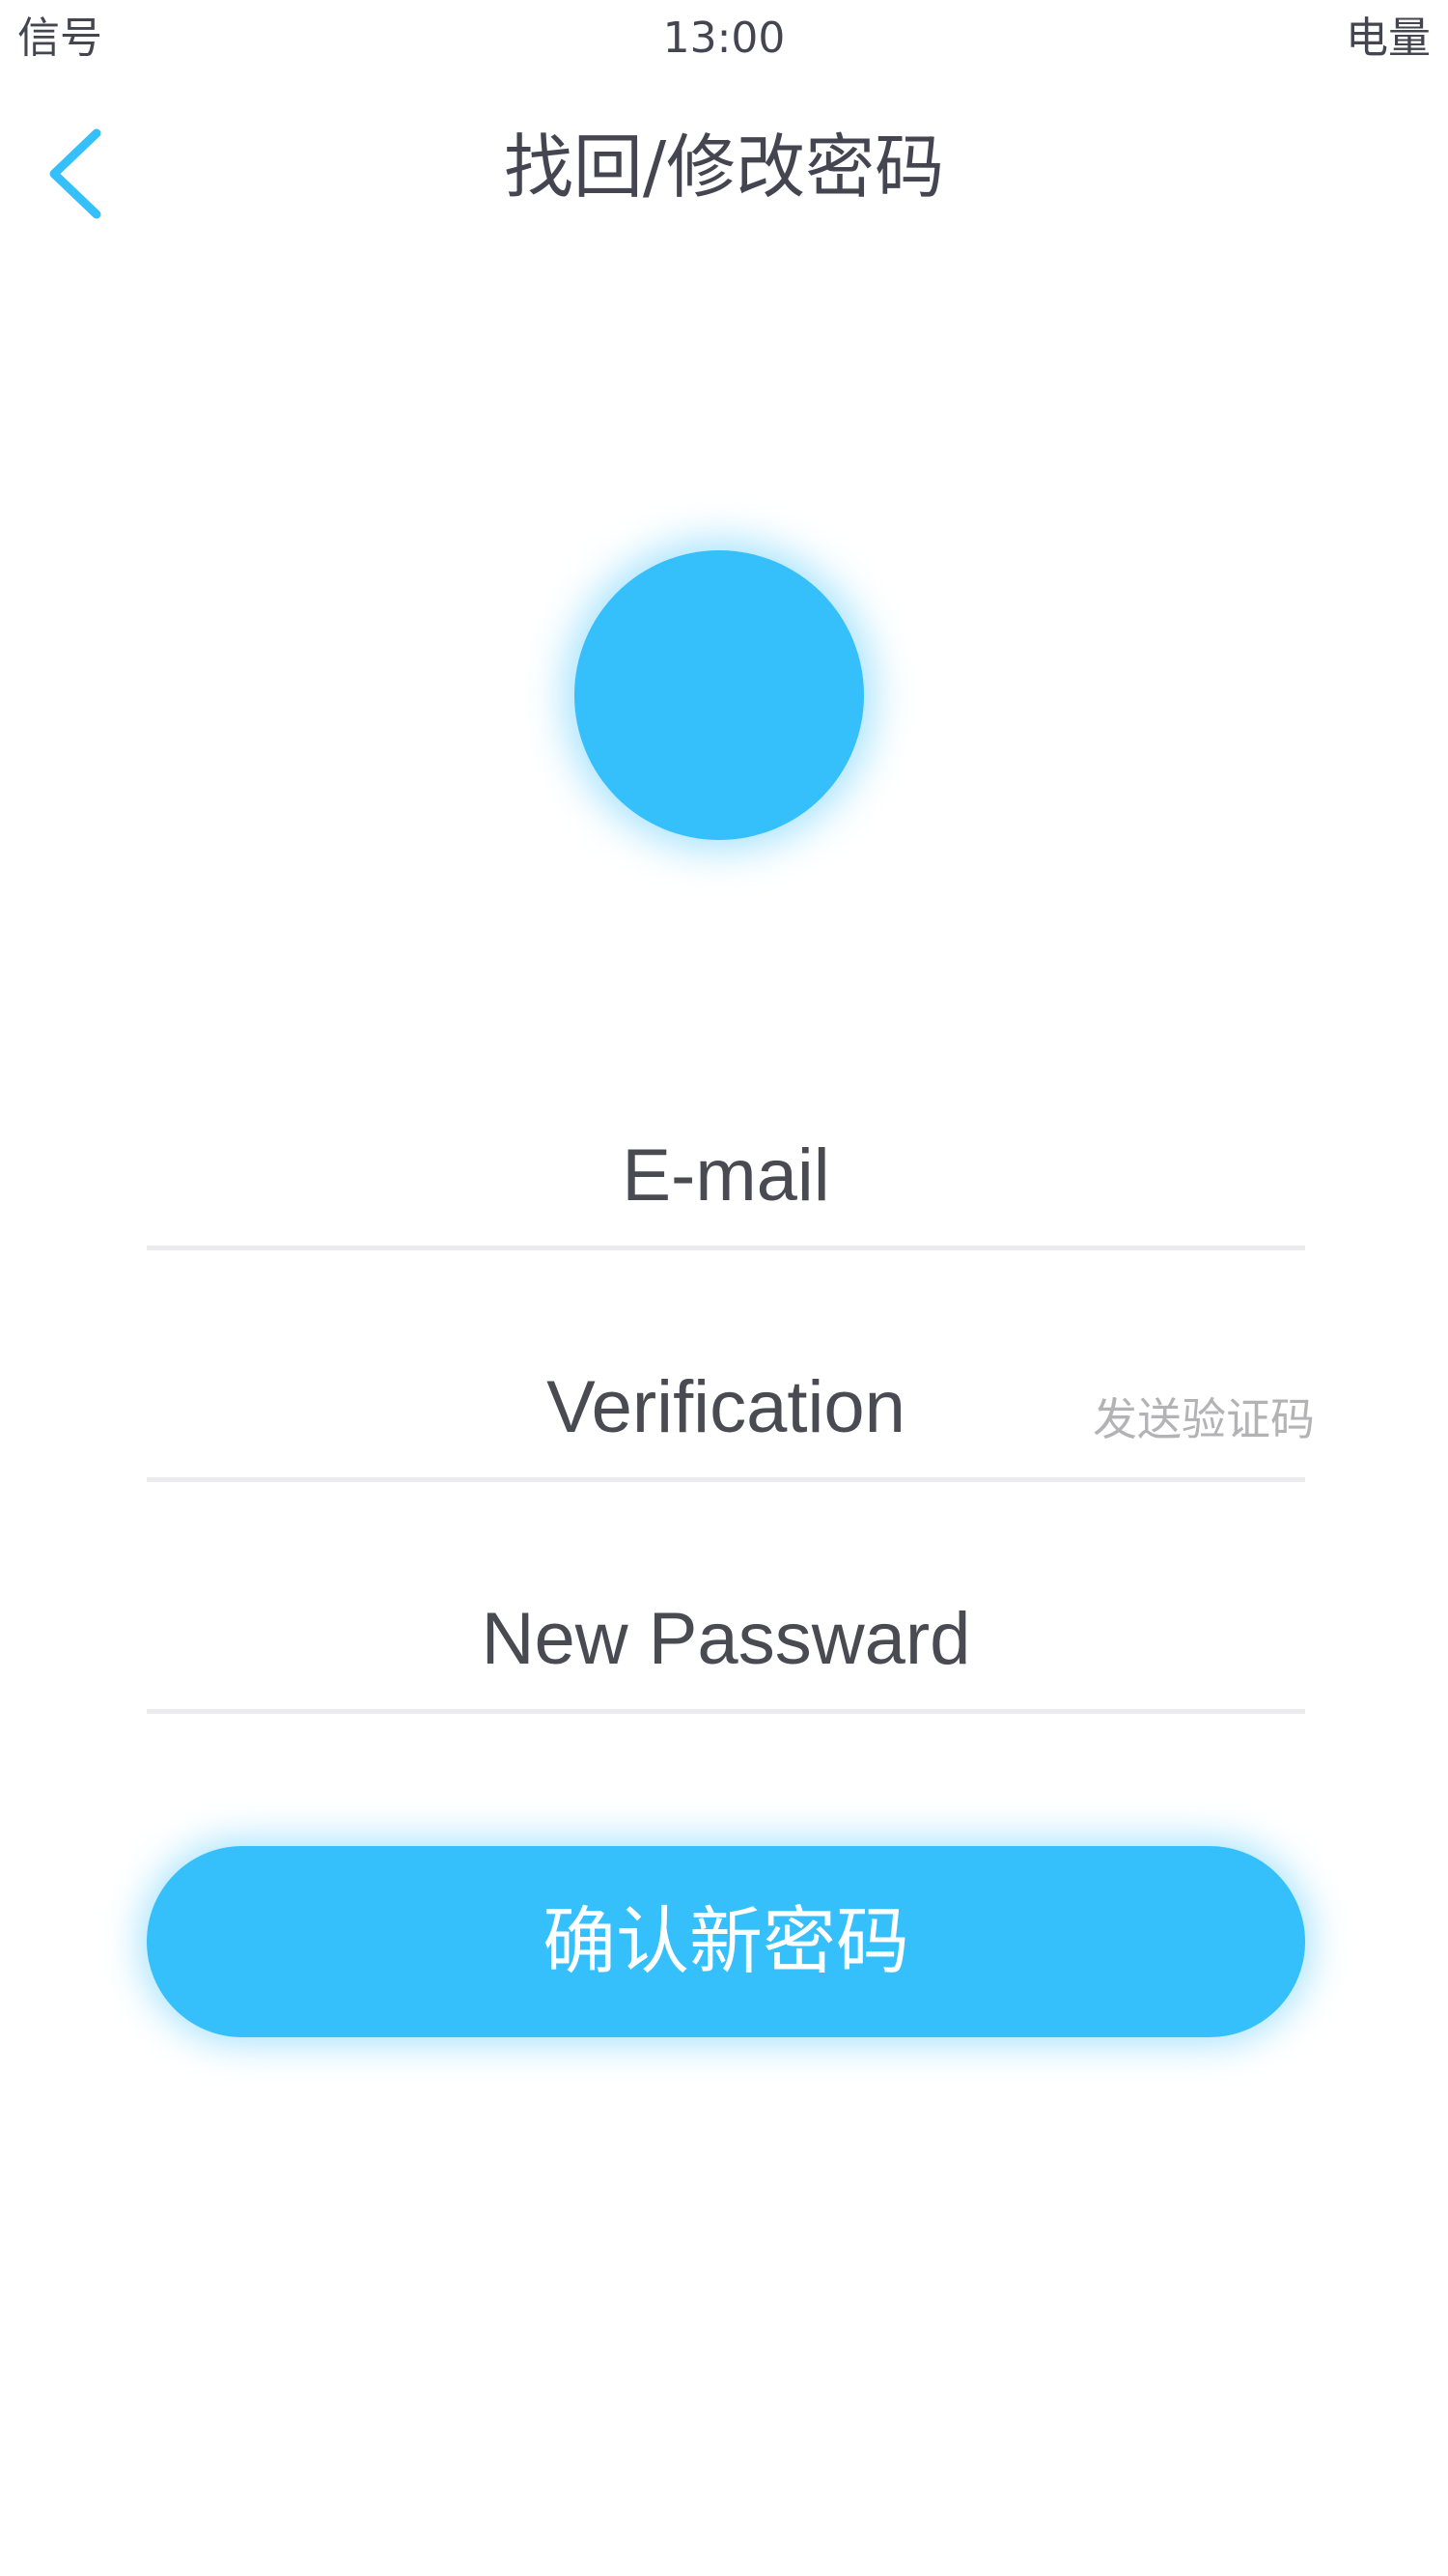  I want to click on send-code-button: 发送验证码, so click(1204, 1419).